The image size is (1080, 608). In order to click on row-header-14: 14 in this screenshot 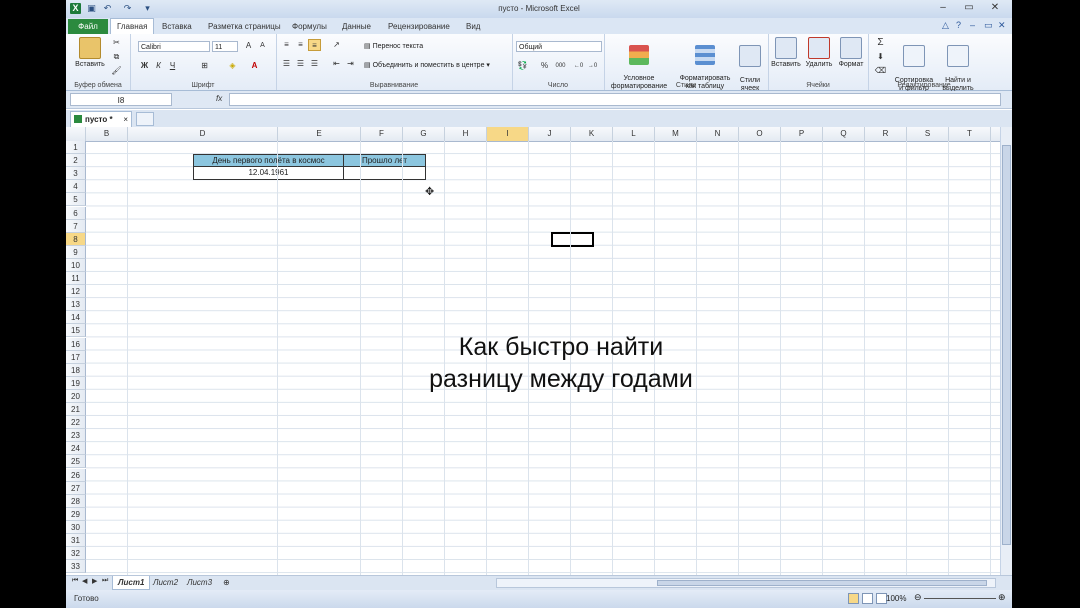, I will do `click(76, 318)`.